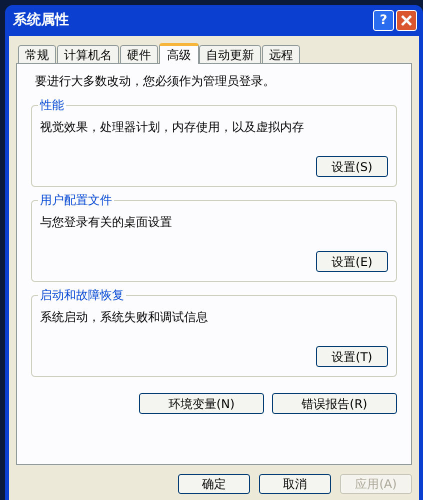  I want to click on settings-button: 设置(T), so click(352, 356).